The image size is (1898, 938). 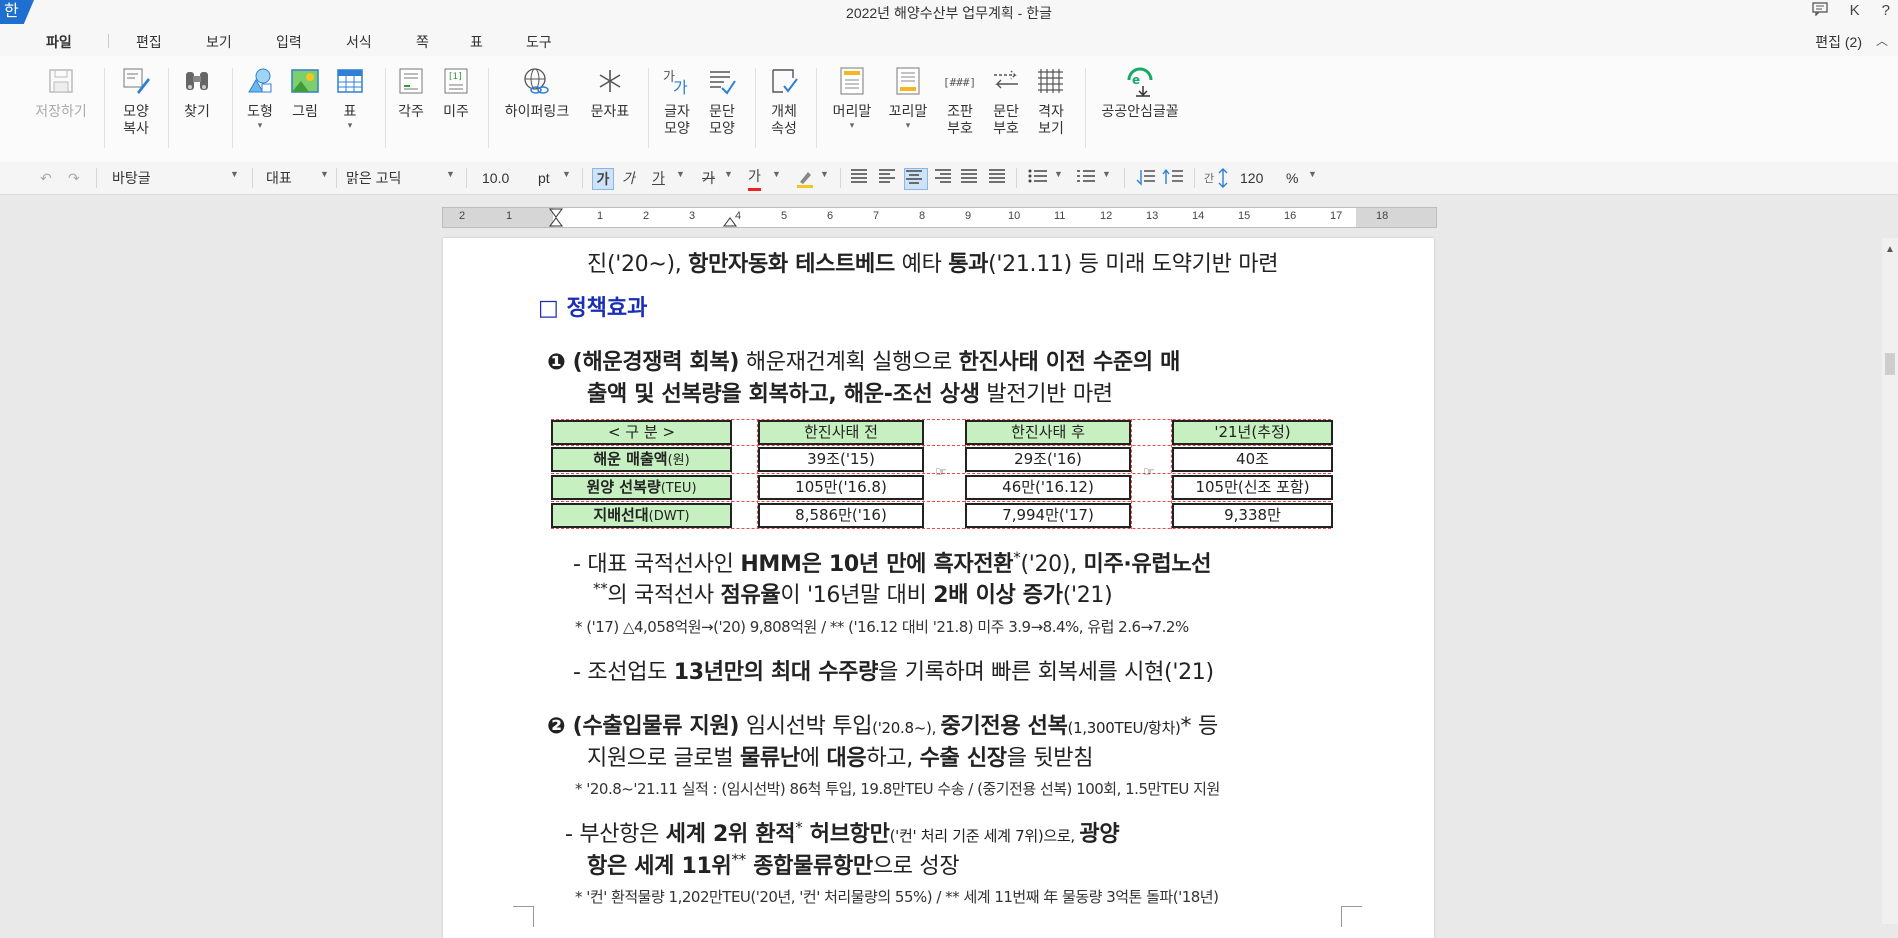 I want to click on increase-indent-icon, so click(x=1173, y=178).